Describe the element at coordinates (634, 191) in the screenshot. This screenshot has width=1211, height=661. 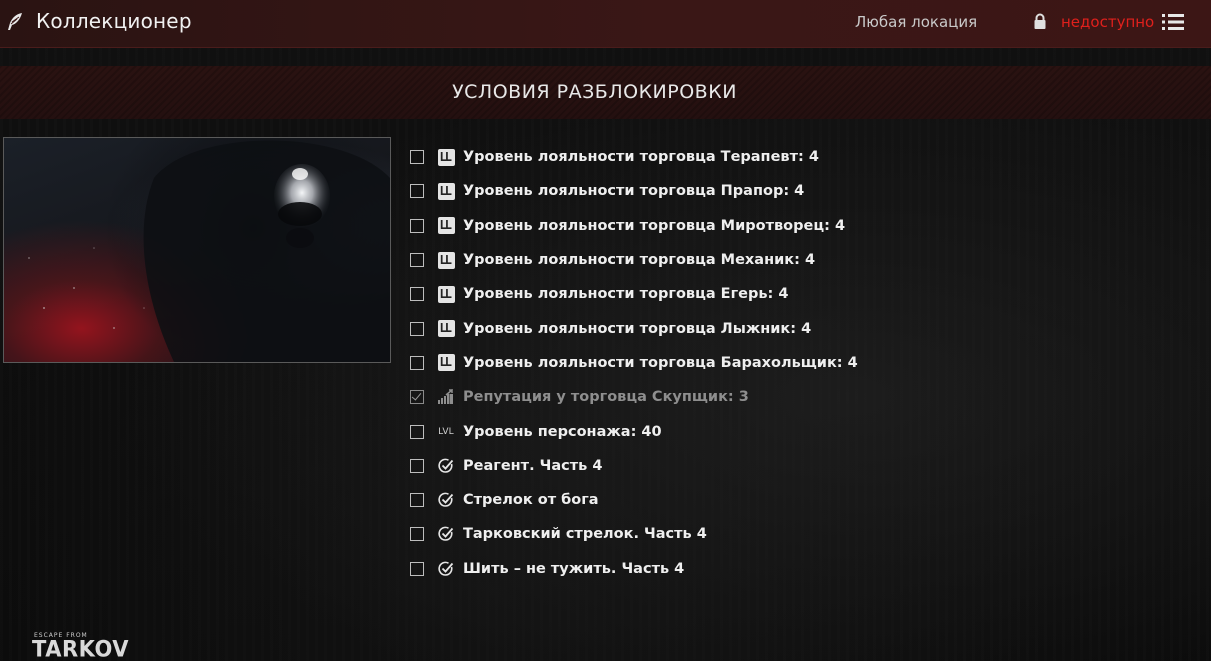
I see `requirement-label: Уровень лояльности торговца Прапор: 4` at that location.